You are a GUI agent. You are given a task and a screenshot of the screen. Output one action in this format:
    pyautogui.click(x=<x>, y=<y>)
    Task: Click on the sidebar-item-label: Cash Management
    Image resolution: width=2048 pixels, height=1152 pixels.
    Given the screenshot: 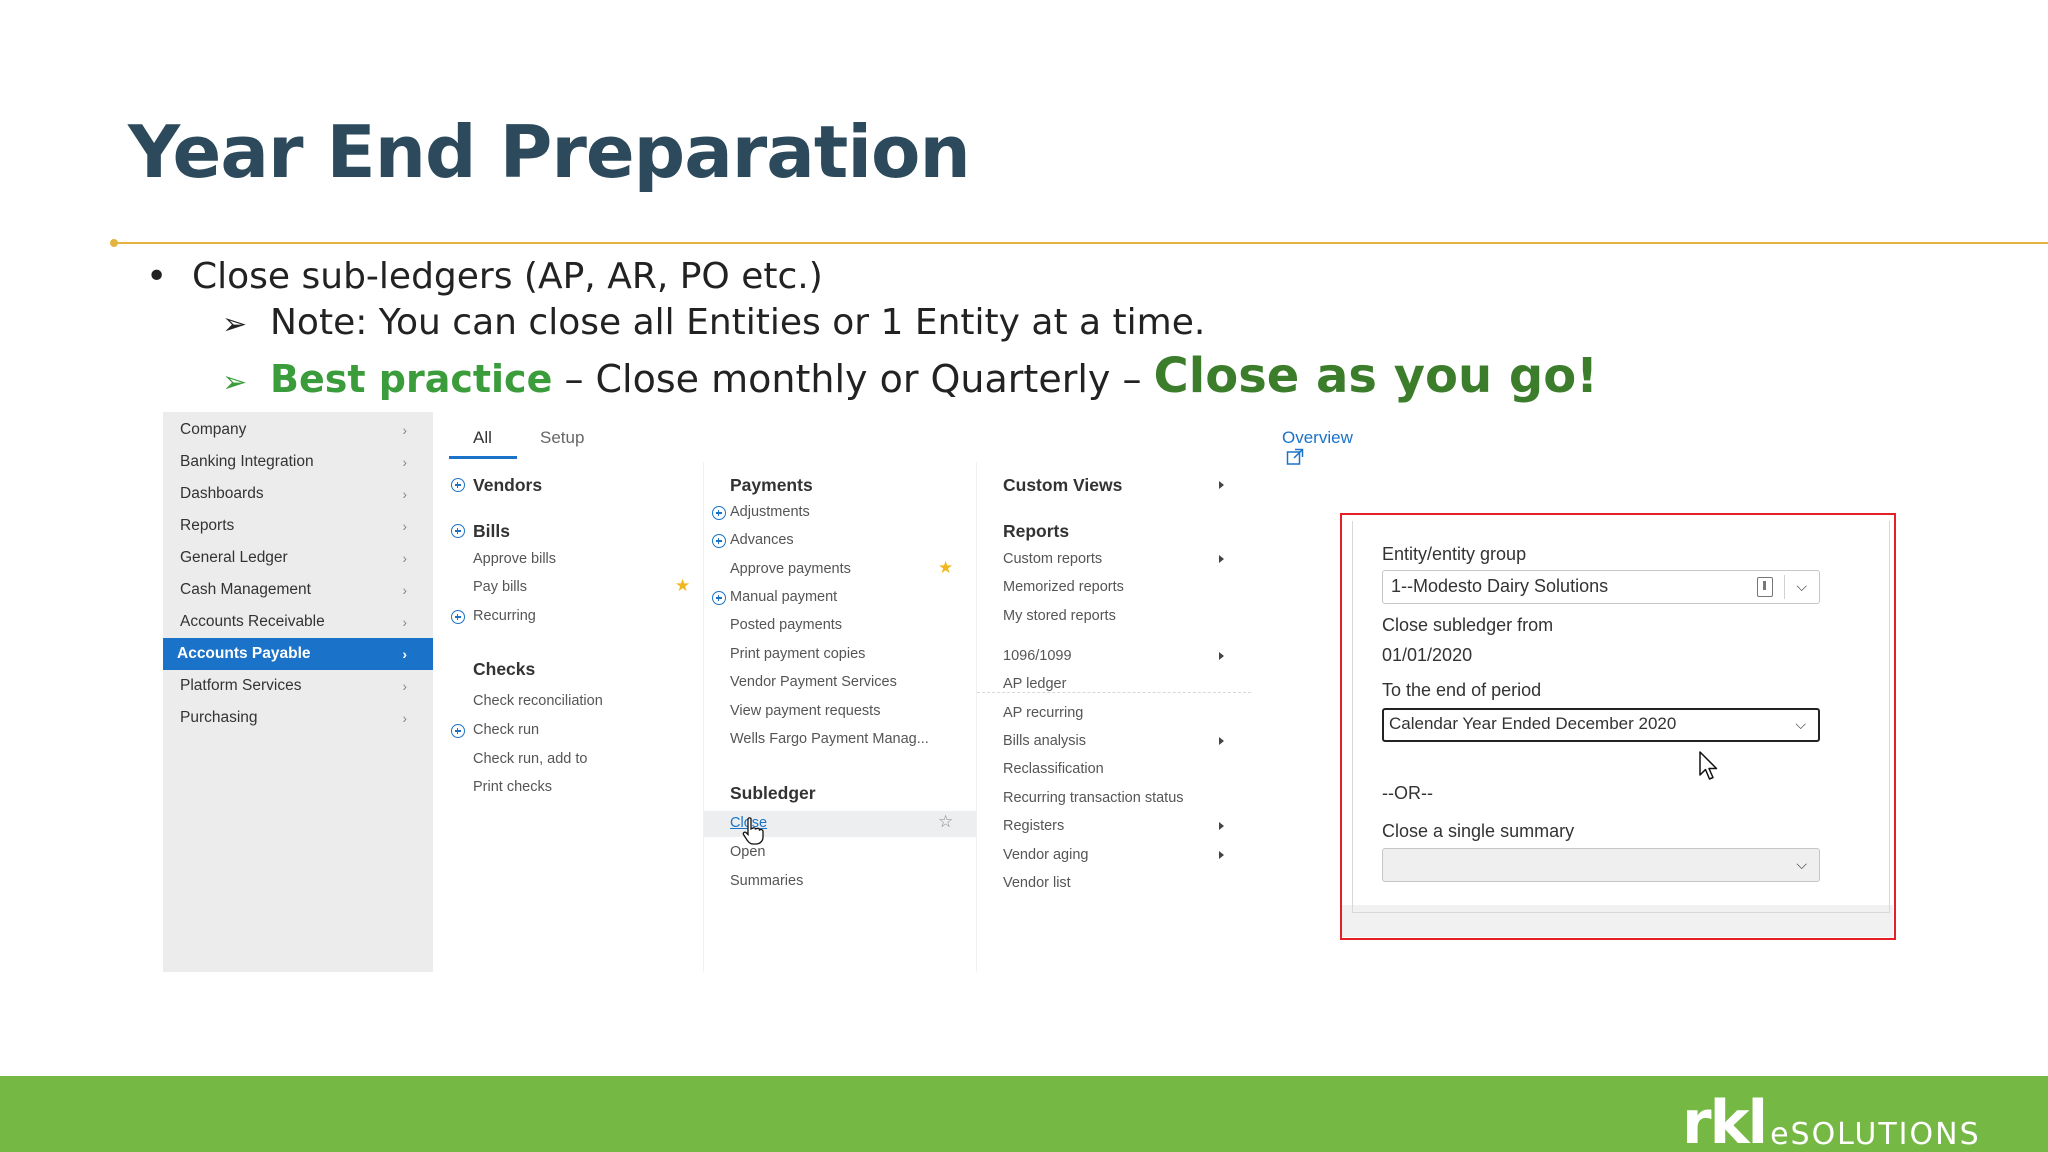 What is the action you would take?
    pyautogui.click(x=245, y=589)
    